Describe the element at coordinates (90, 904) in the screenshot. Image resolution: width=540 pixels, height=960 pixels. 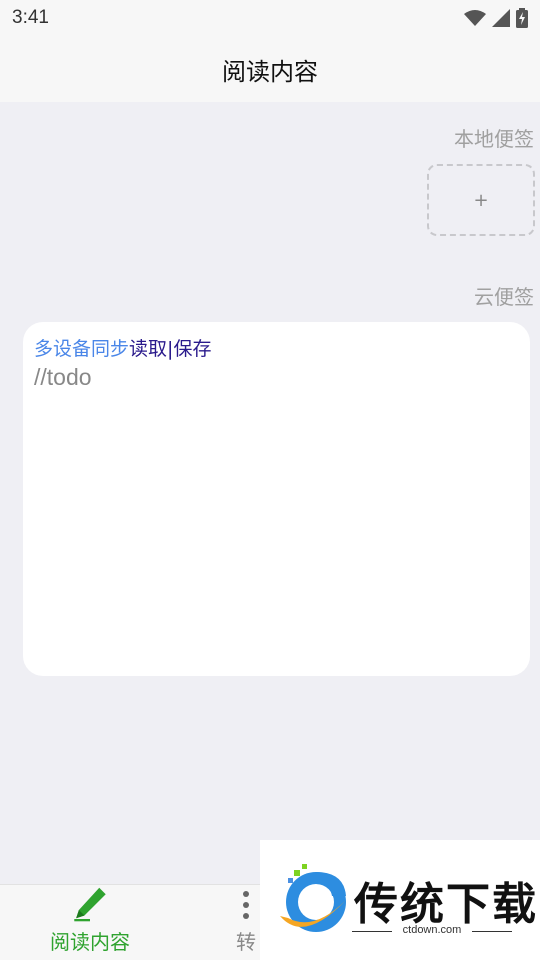
I see `pen-icon` at that location.